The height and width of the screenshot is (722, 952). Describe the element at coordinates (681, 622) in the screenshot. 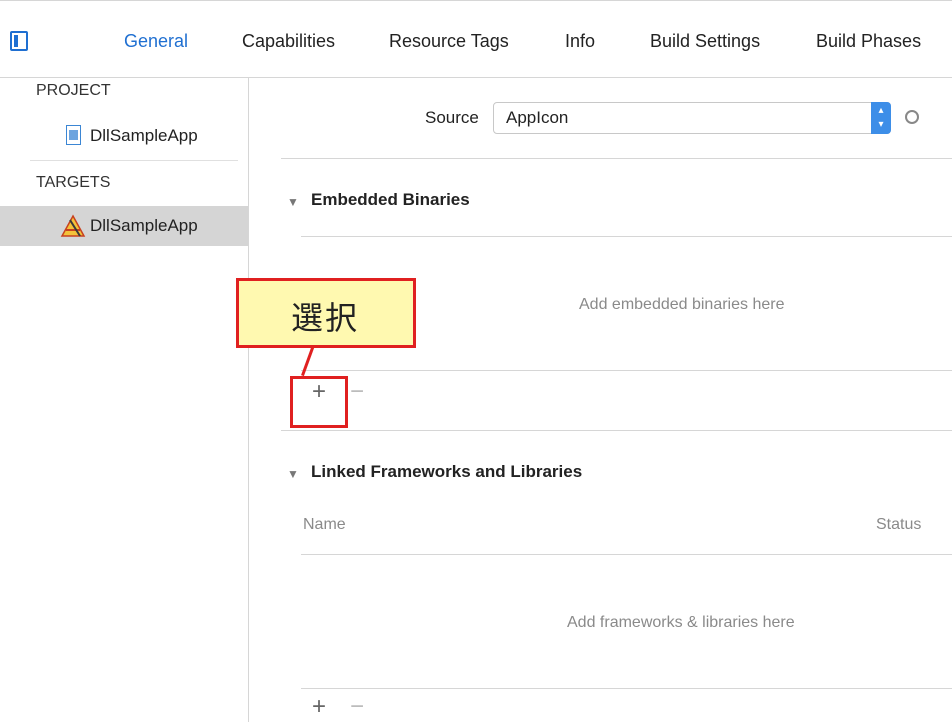

I see `linked-frameworks-placeholder: Add frameworks & libraries here` at that location.